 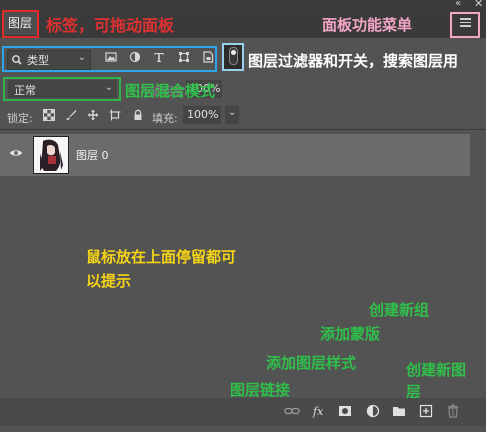 I want to click on filter-kind-label: 类型, so click(x=38, y=60).